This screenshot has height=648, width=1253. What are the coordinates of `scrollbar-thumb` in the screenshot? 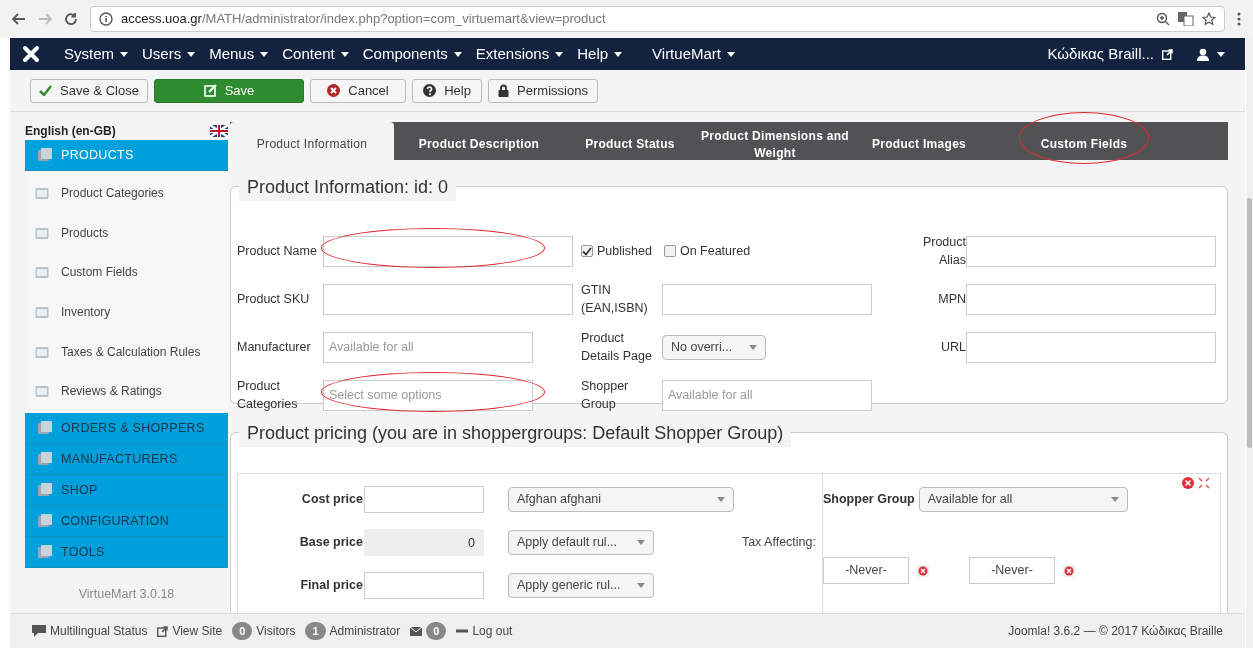 It's located at (1249, 323).